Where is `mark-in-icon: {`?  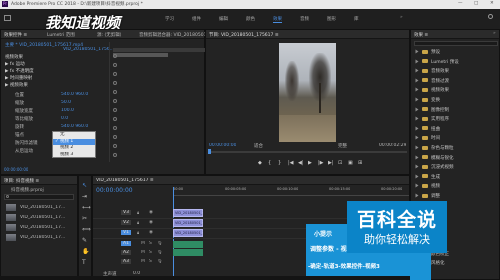 mark-in-icon: { is located at coordinates (269, 163).